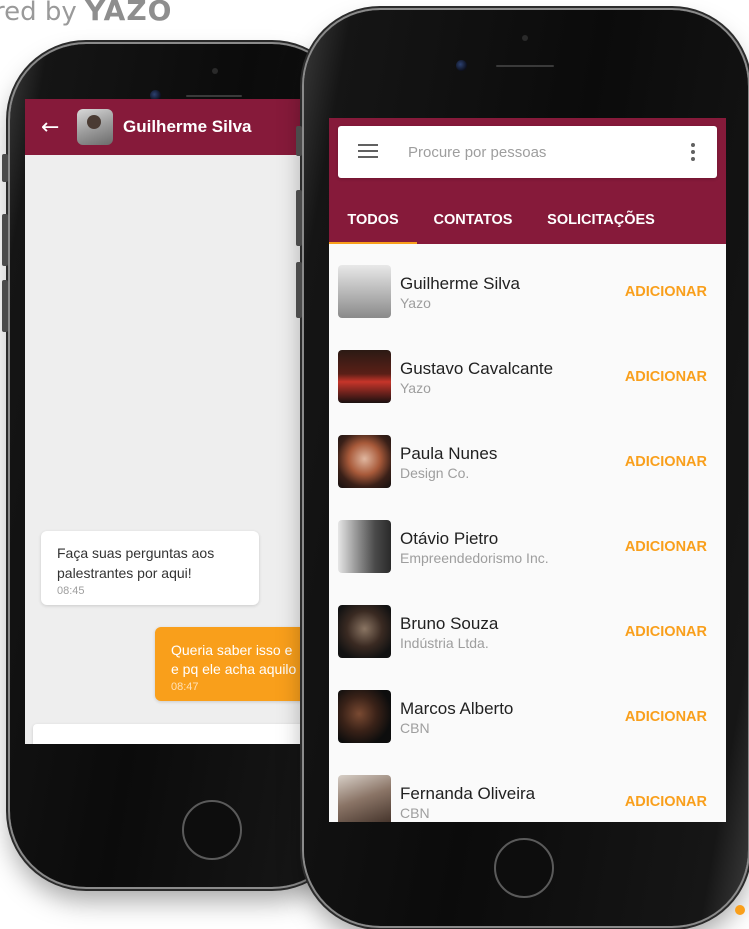  What do you see at coordinates (527, 711) in the screenshot?
I see `list-item: Marcos Alberto CBN ADICIONAR` at bounding box center [527, 711].